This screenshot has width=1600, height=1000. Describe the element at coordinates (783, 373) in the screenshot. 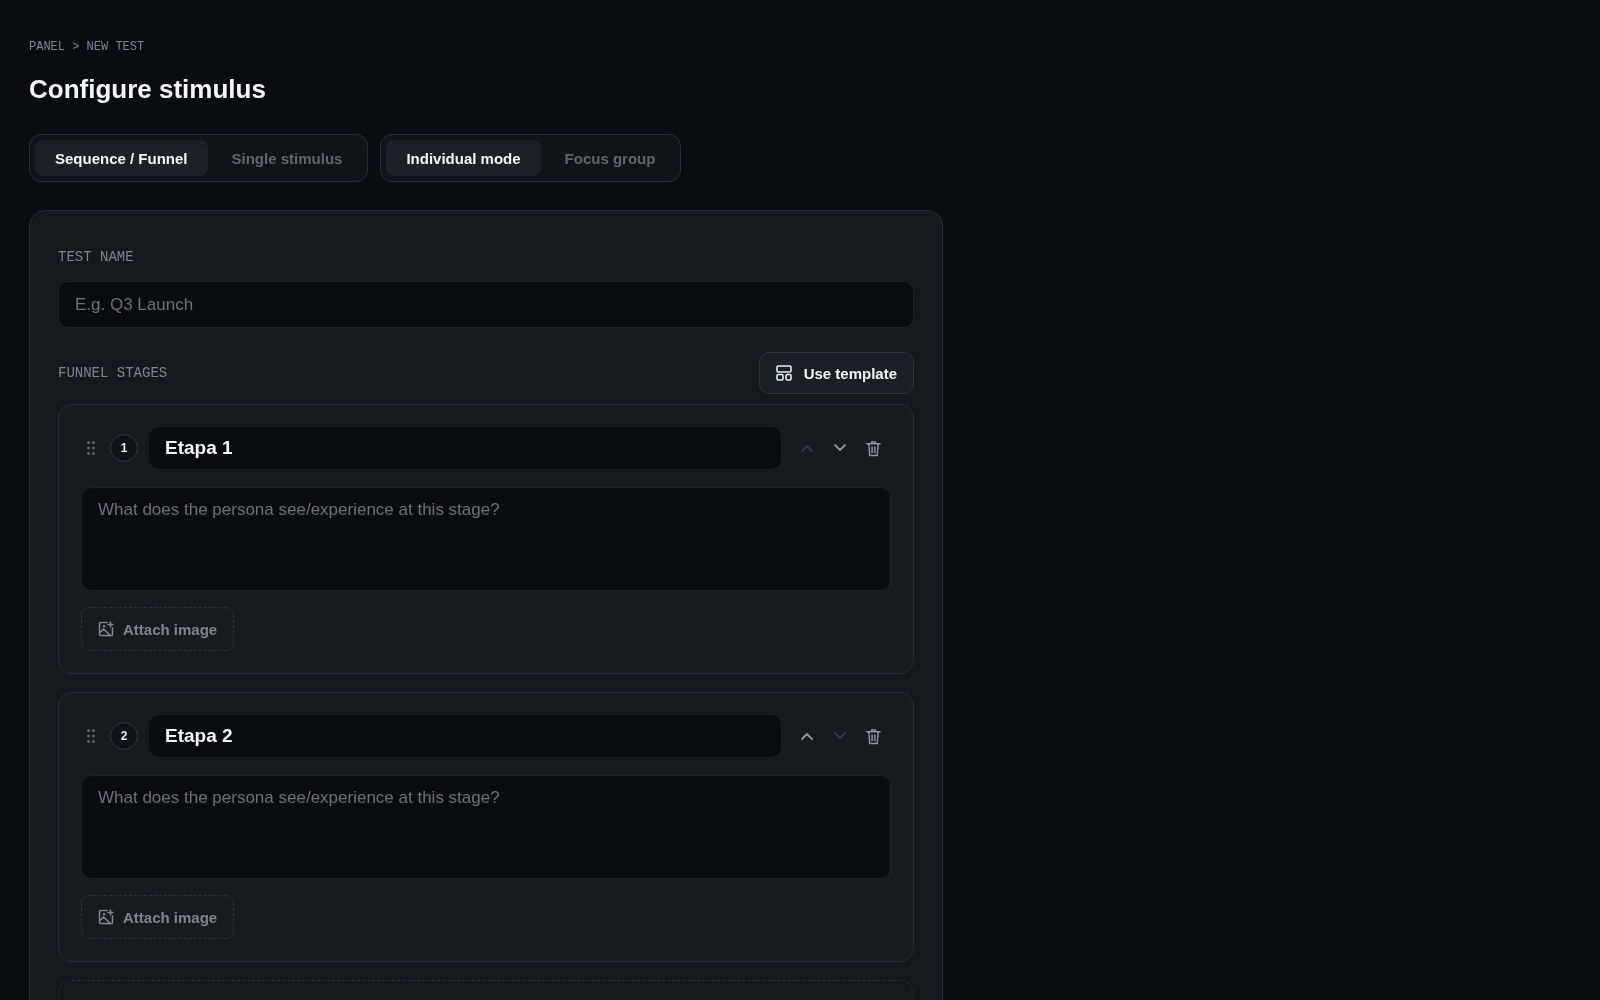

I see `layout-icon` at that location.